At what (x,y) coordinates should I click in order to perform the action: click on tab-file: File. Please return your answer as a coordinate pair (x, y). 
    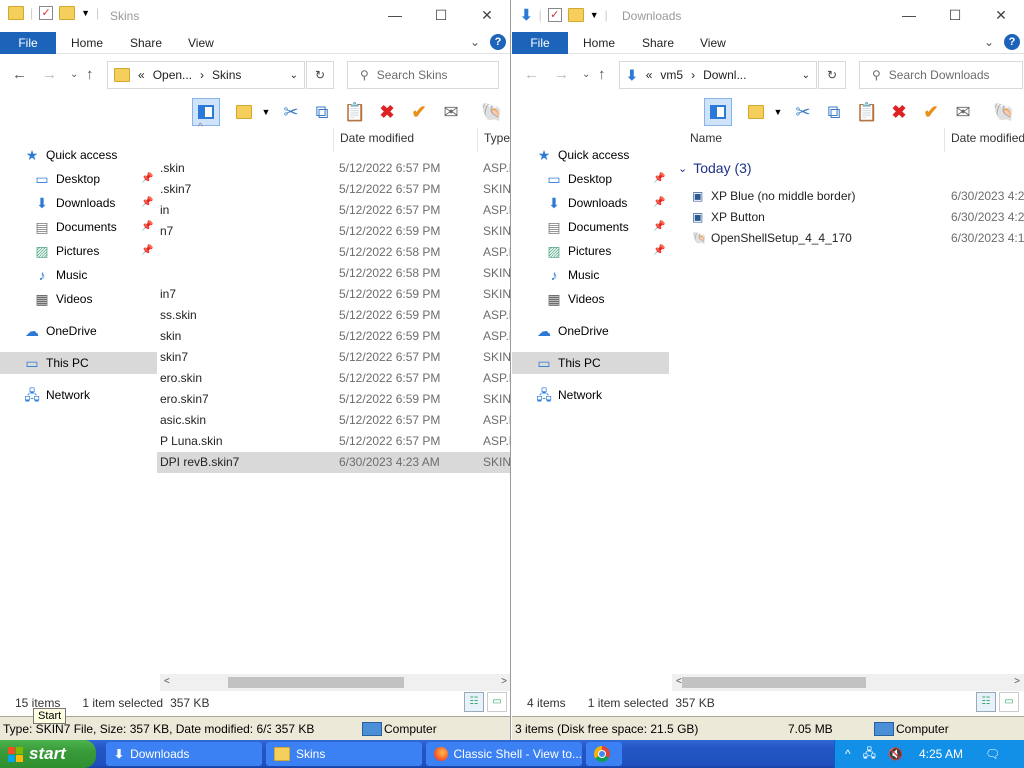
    Looking at the image, I should click on (540, 43).